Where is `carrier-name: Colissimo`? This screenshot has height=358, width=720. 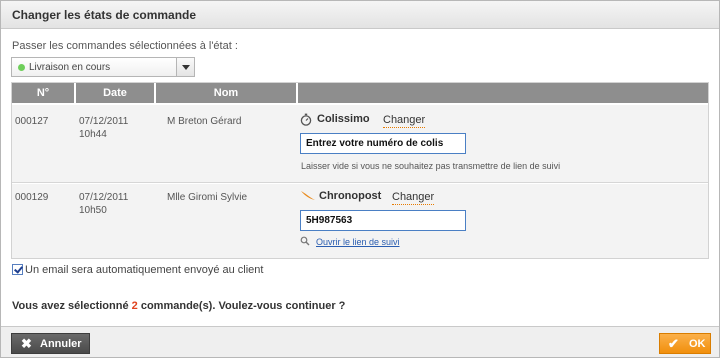 carrier-name: Colissimo is located at coordinates (343, 119).